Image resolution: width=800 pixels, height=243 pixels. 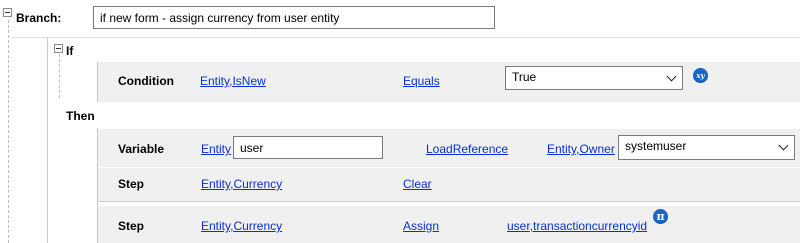 What do you see at coordinates (141, 149) in the screenshot?
I see `variable-label: Variable` at bounding box center [141, 149].